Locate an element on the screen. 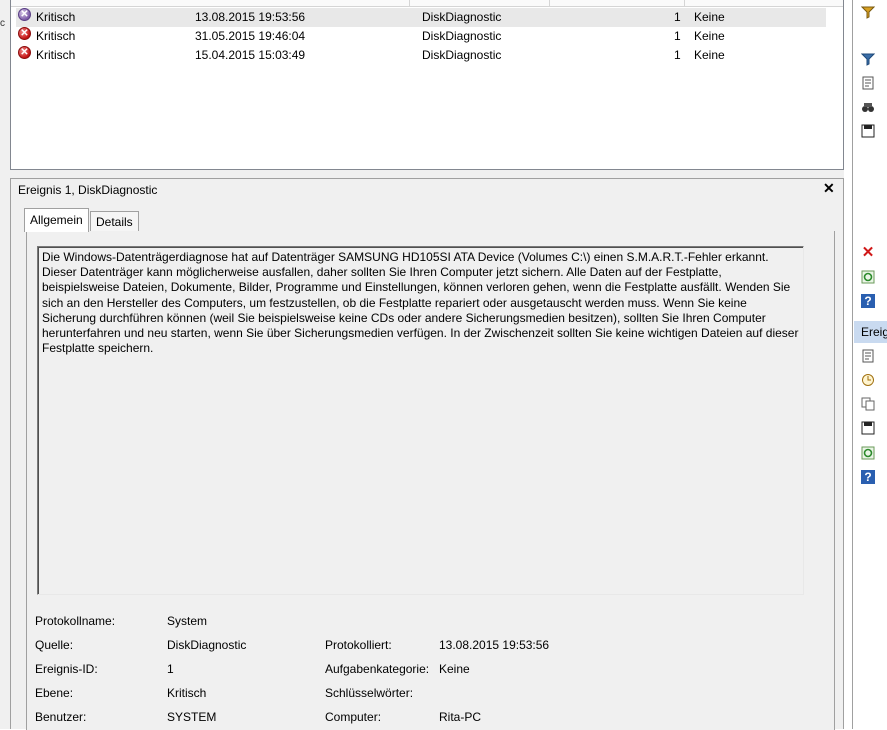  action-save: A is located at coordinates (873, 132).